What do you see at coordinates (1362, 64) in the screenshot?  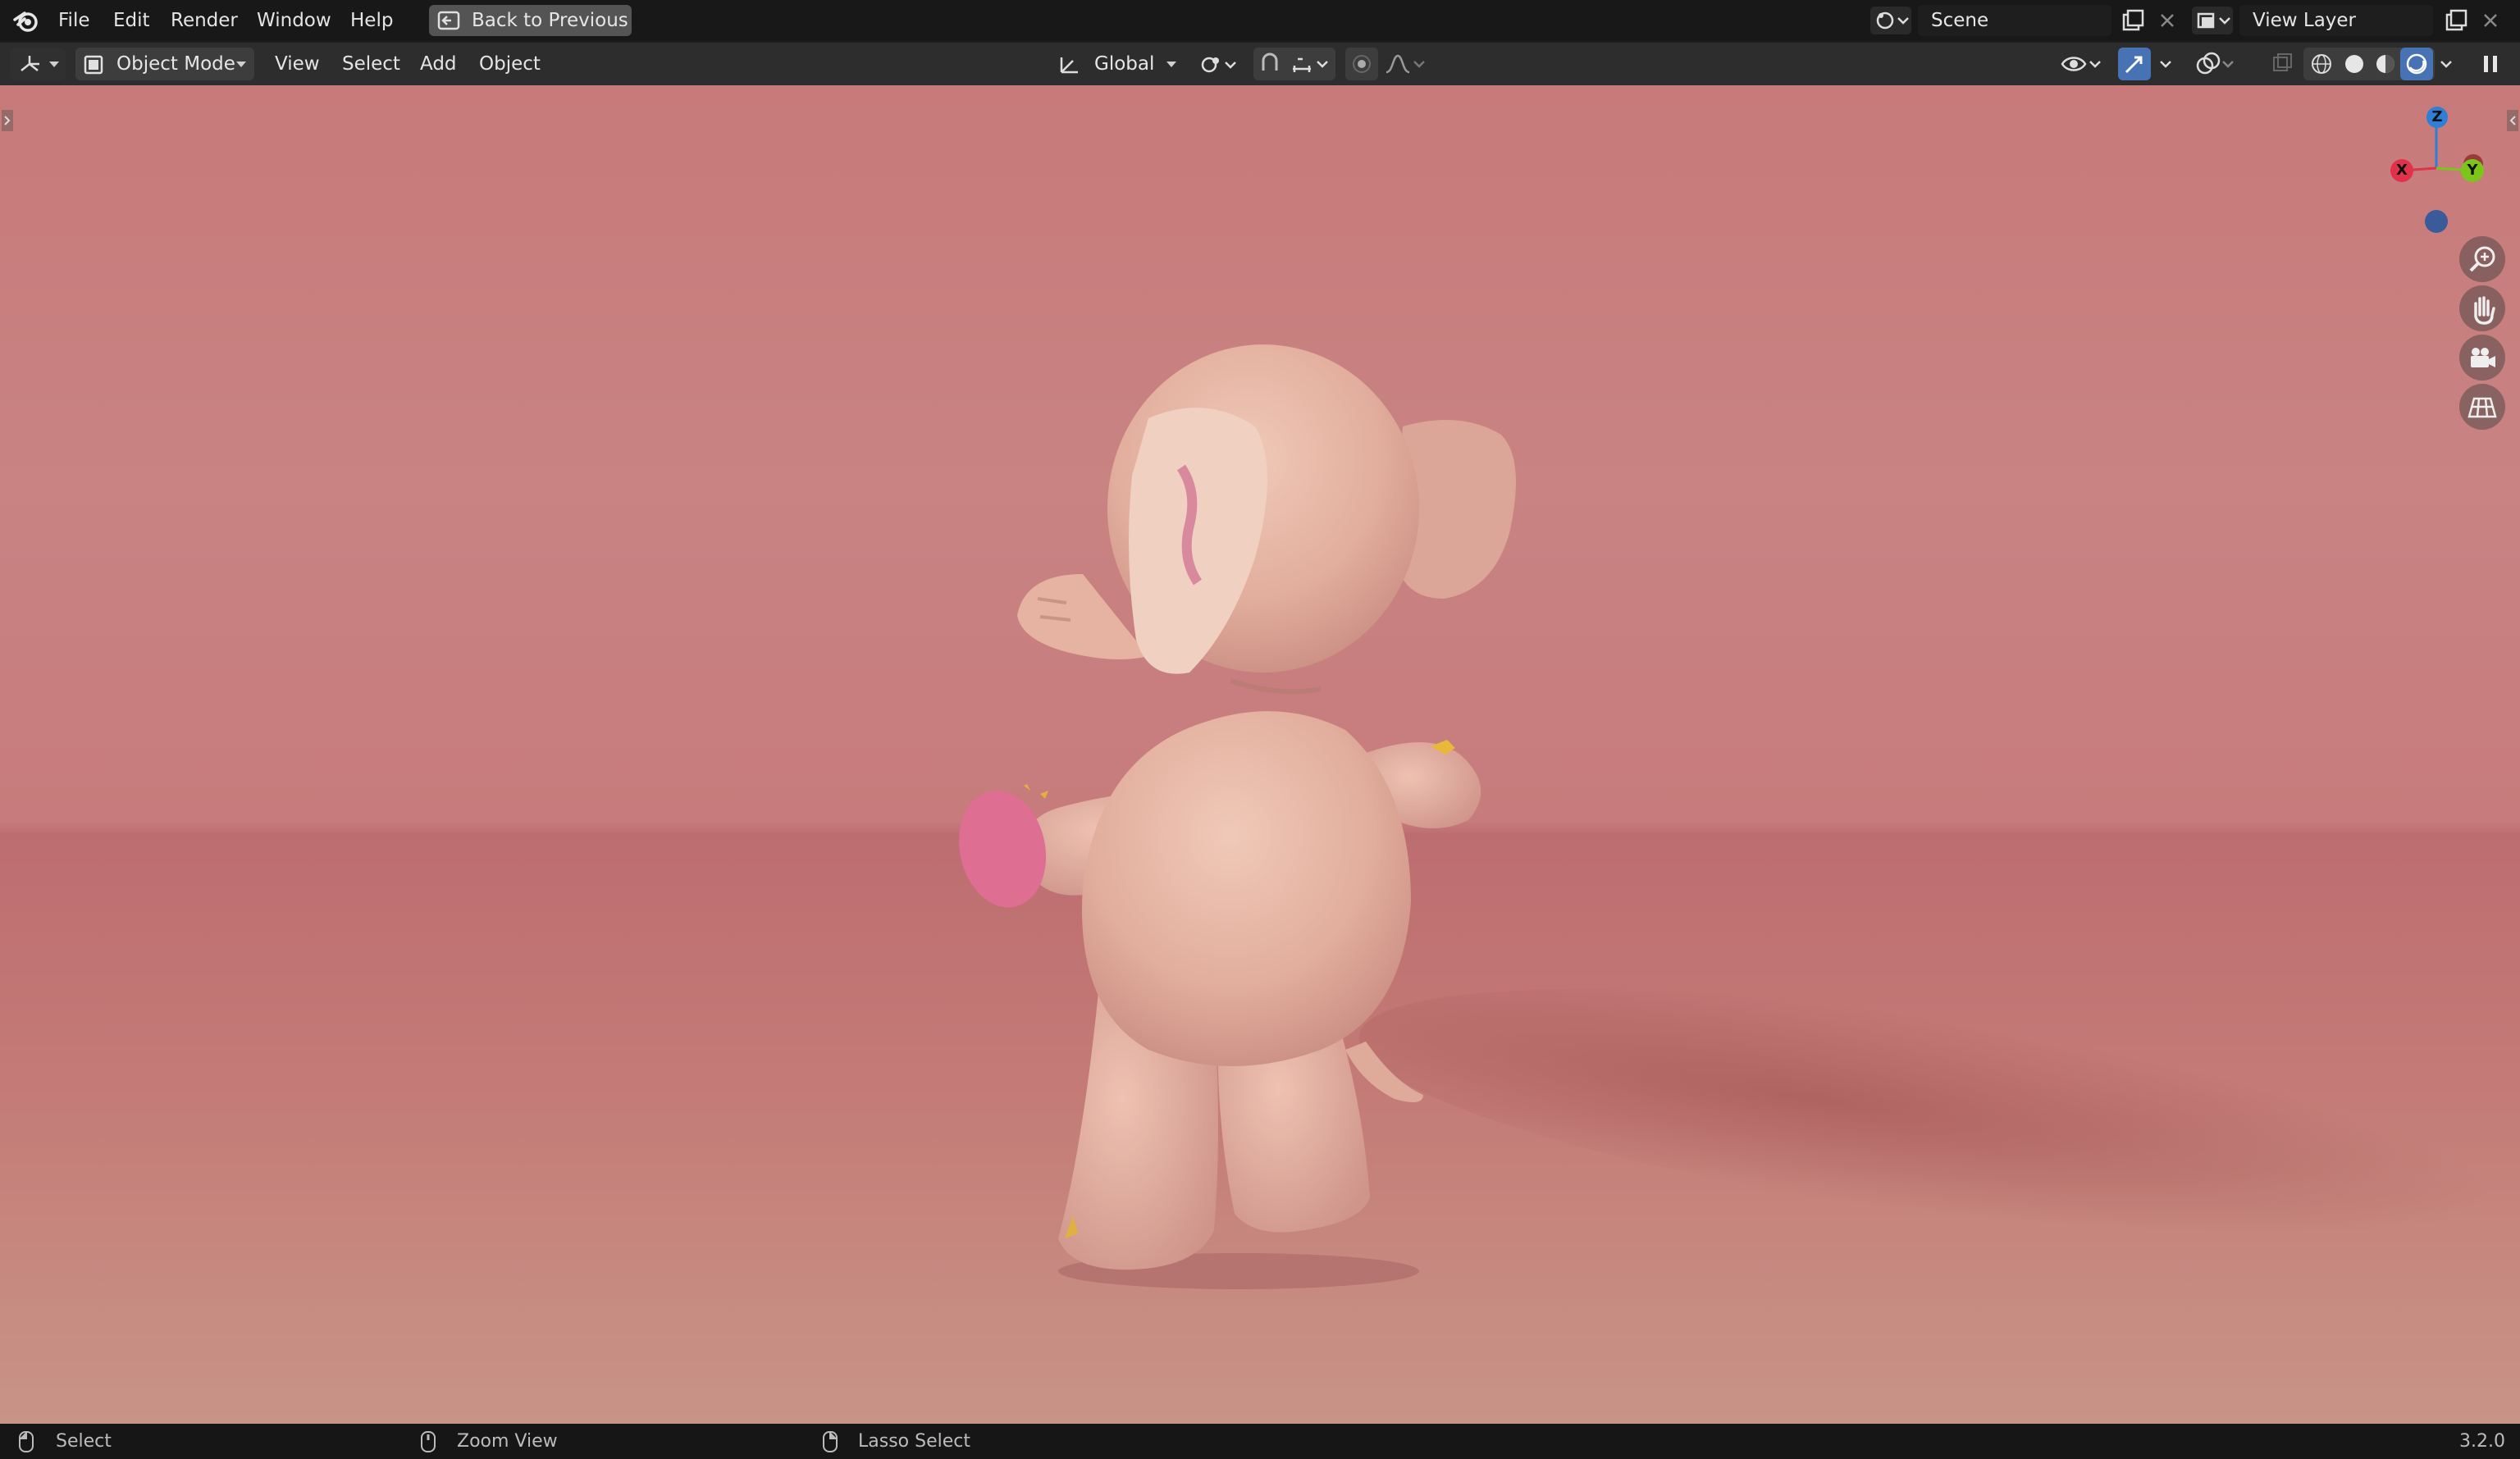 I see `proportional-editing-icon` at bounding box center [1362, 64].